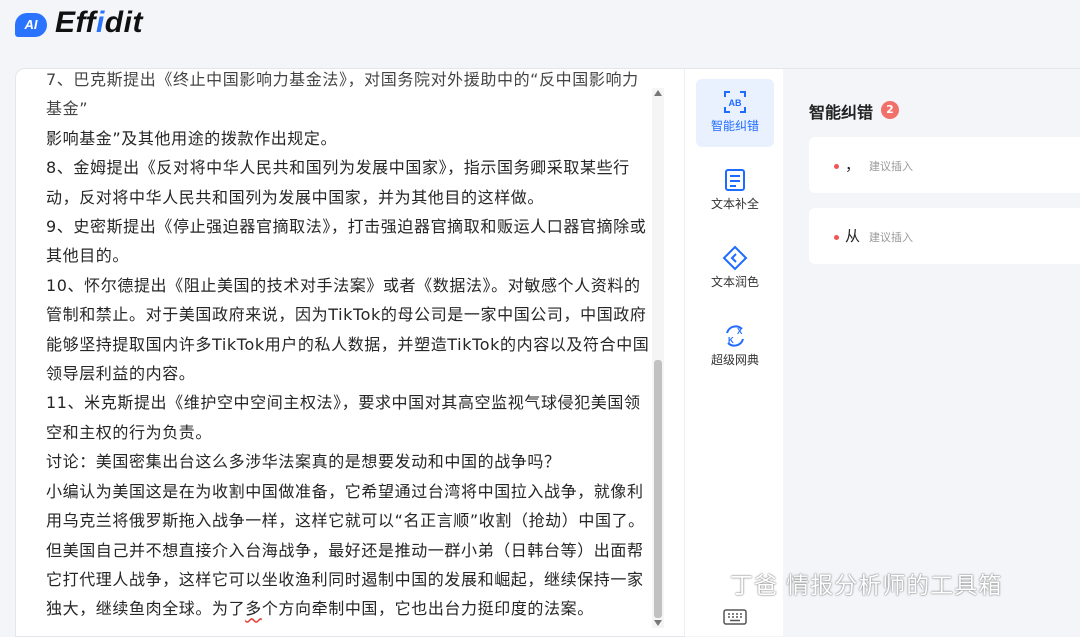 This screenshot has height=637, width=1080. Describe the element at coordinates (658, 489) in the screenshot. I see `scroll-thumb` at that location.